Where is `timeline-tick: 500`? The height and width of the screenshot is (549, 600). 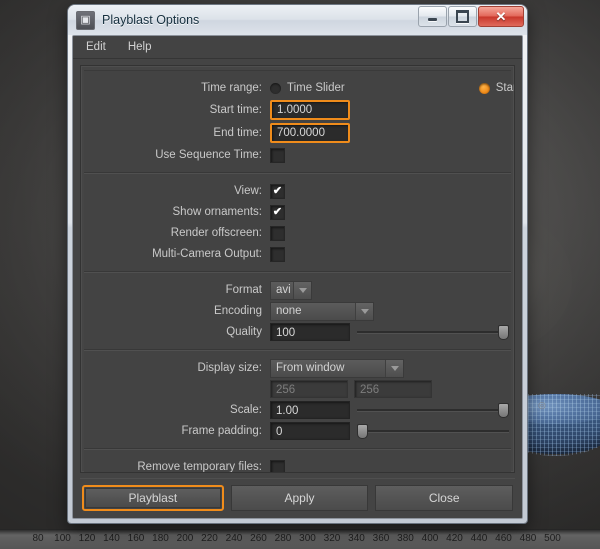 timeline-tick: 500 is located at coordinates (552, 538).